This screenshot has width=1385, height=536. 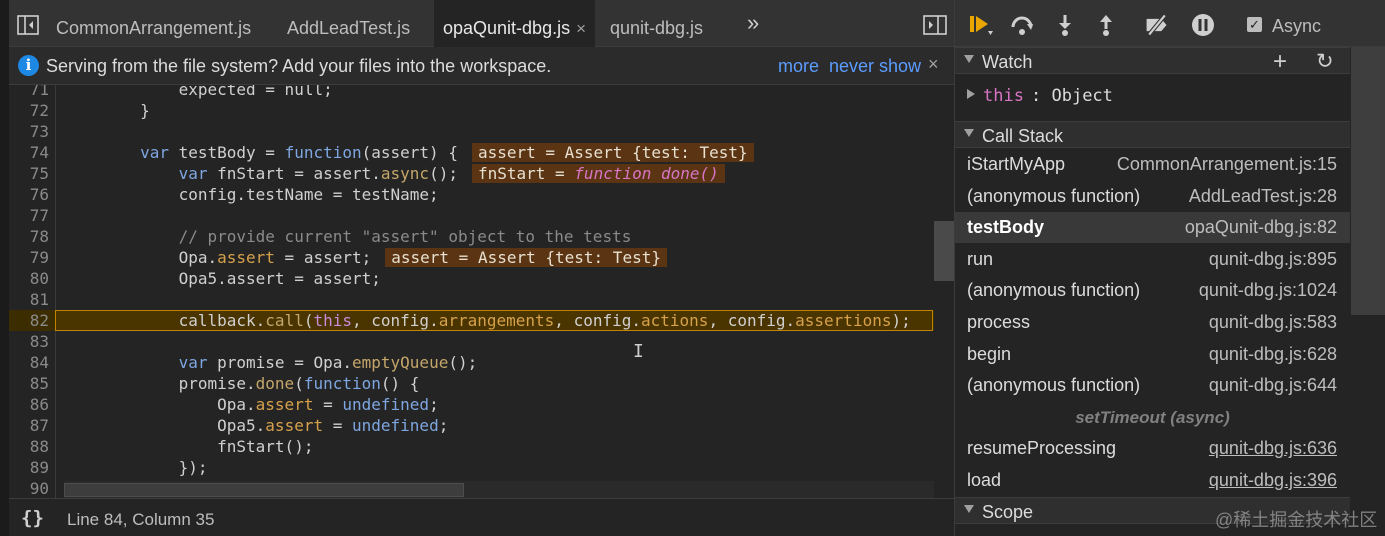 I want to click on deactivate-breakpoints-icon, so click(x=1157, y=25).